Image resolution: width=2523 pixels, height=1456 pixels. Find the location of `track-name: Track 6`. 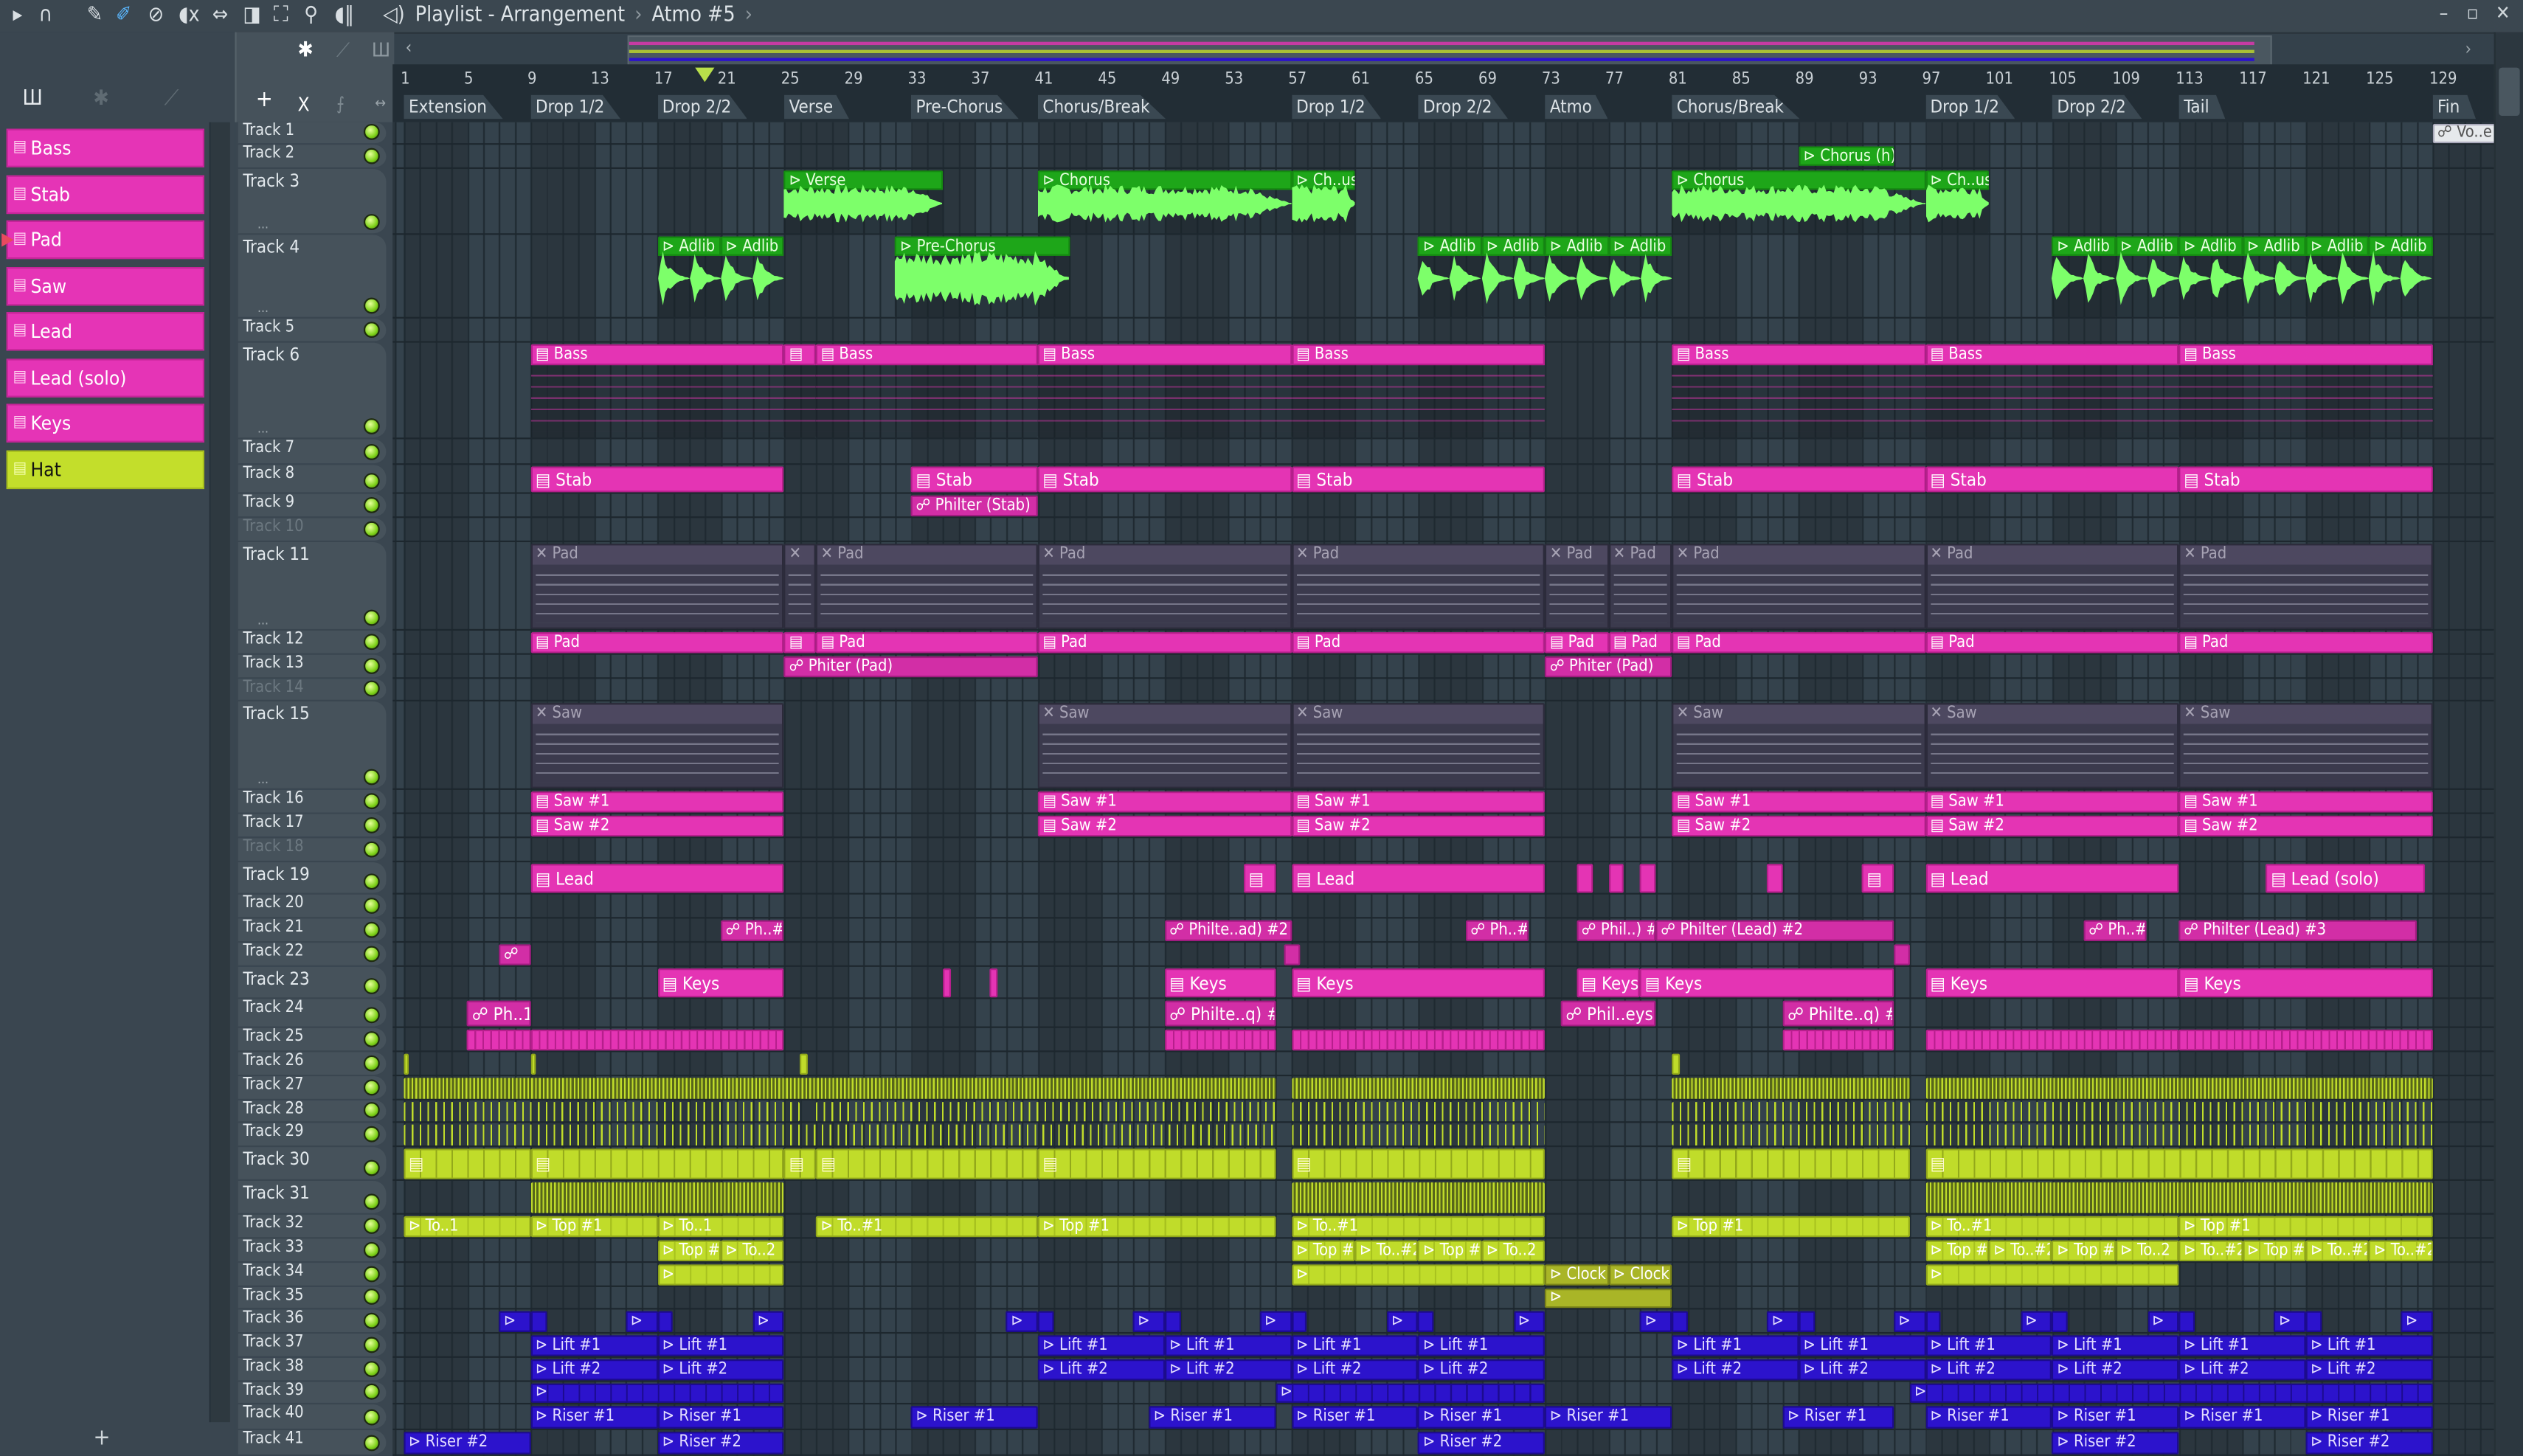

track-name: Track 6 is located at coordinates (271, 354).